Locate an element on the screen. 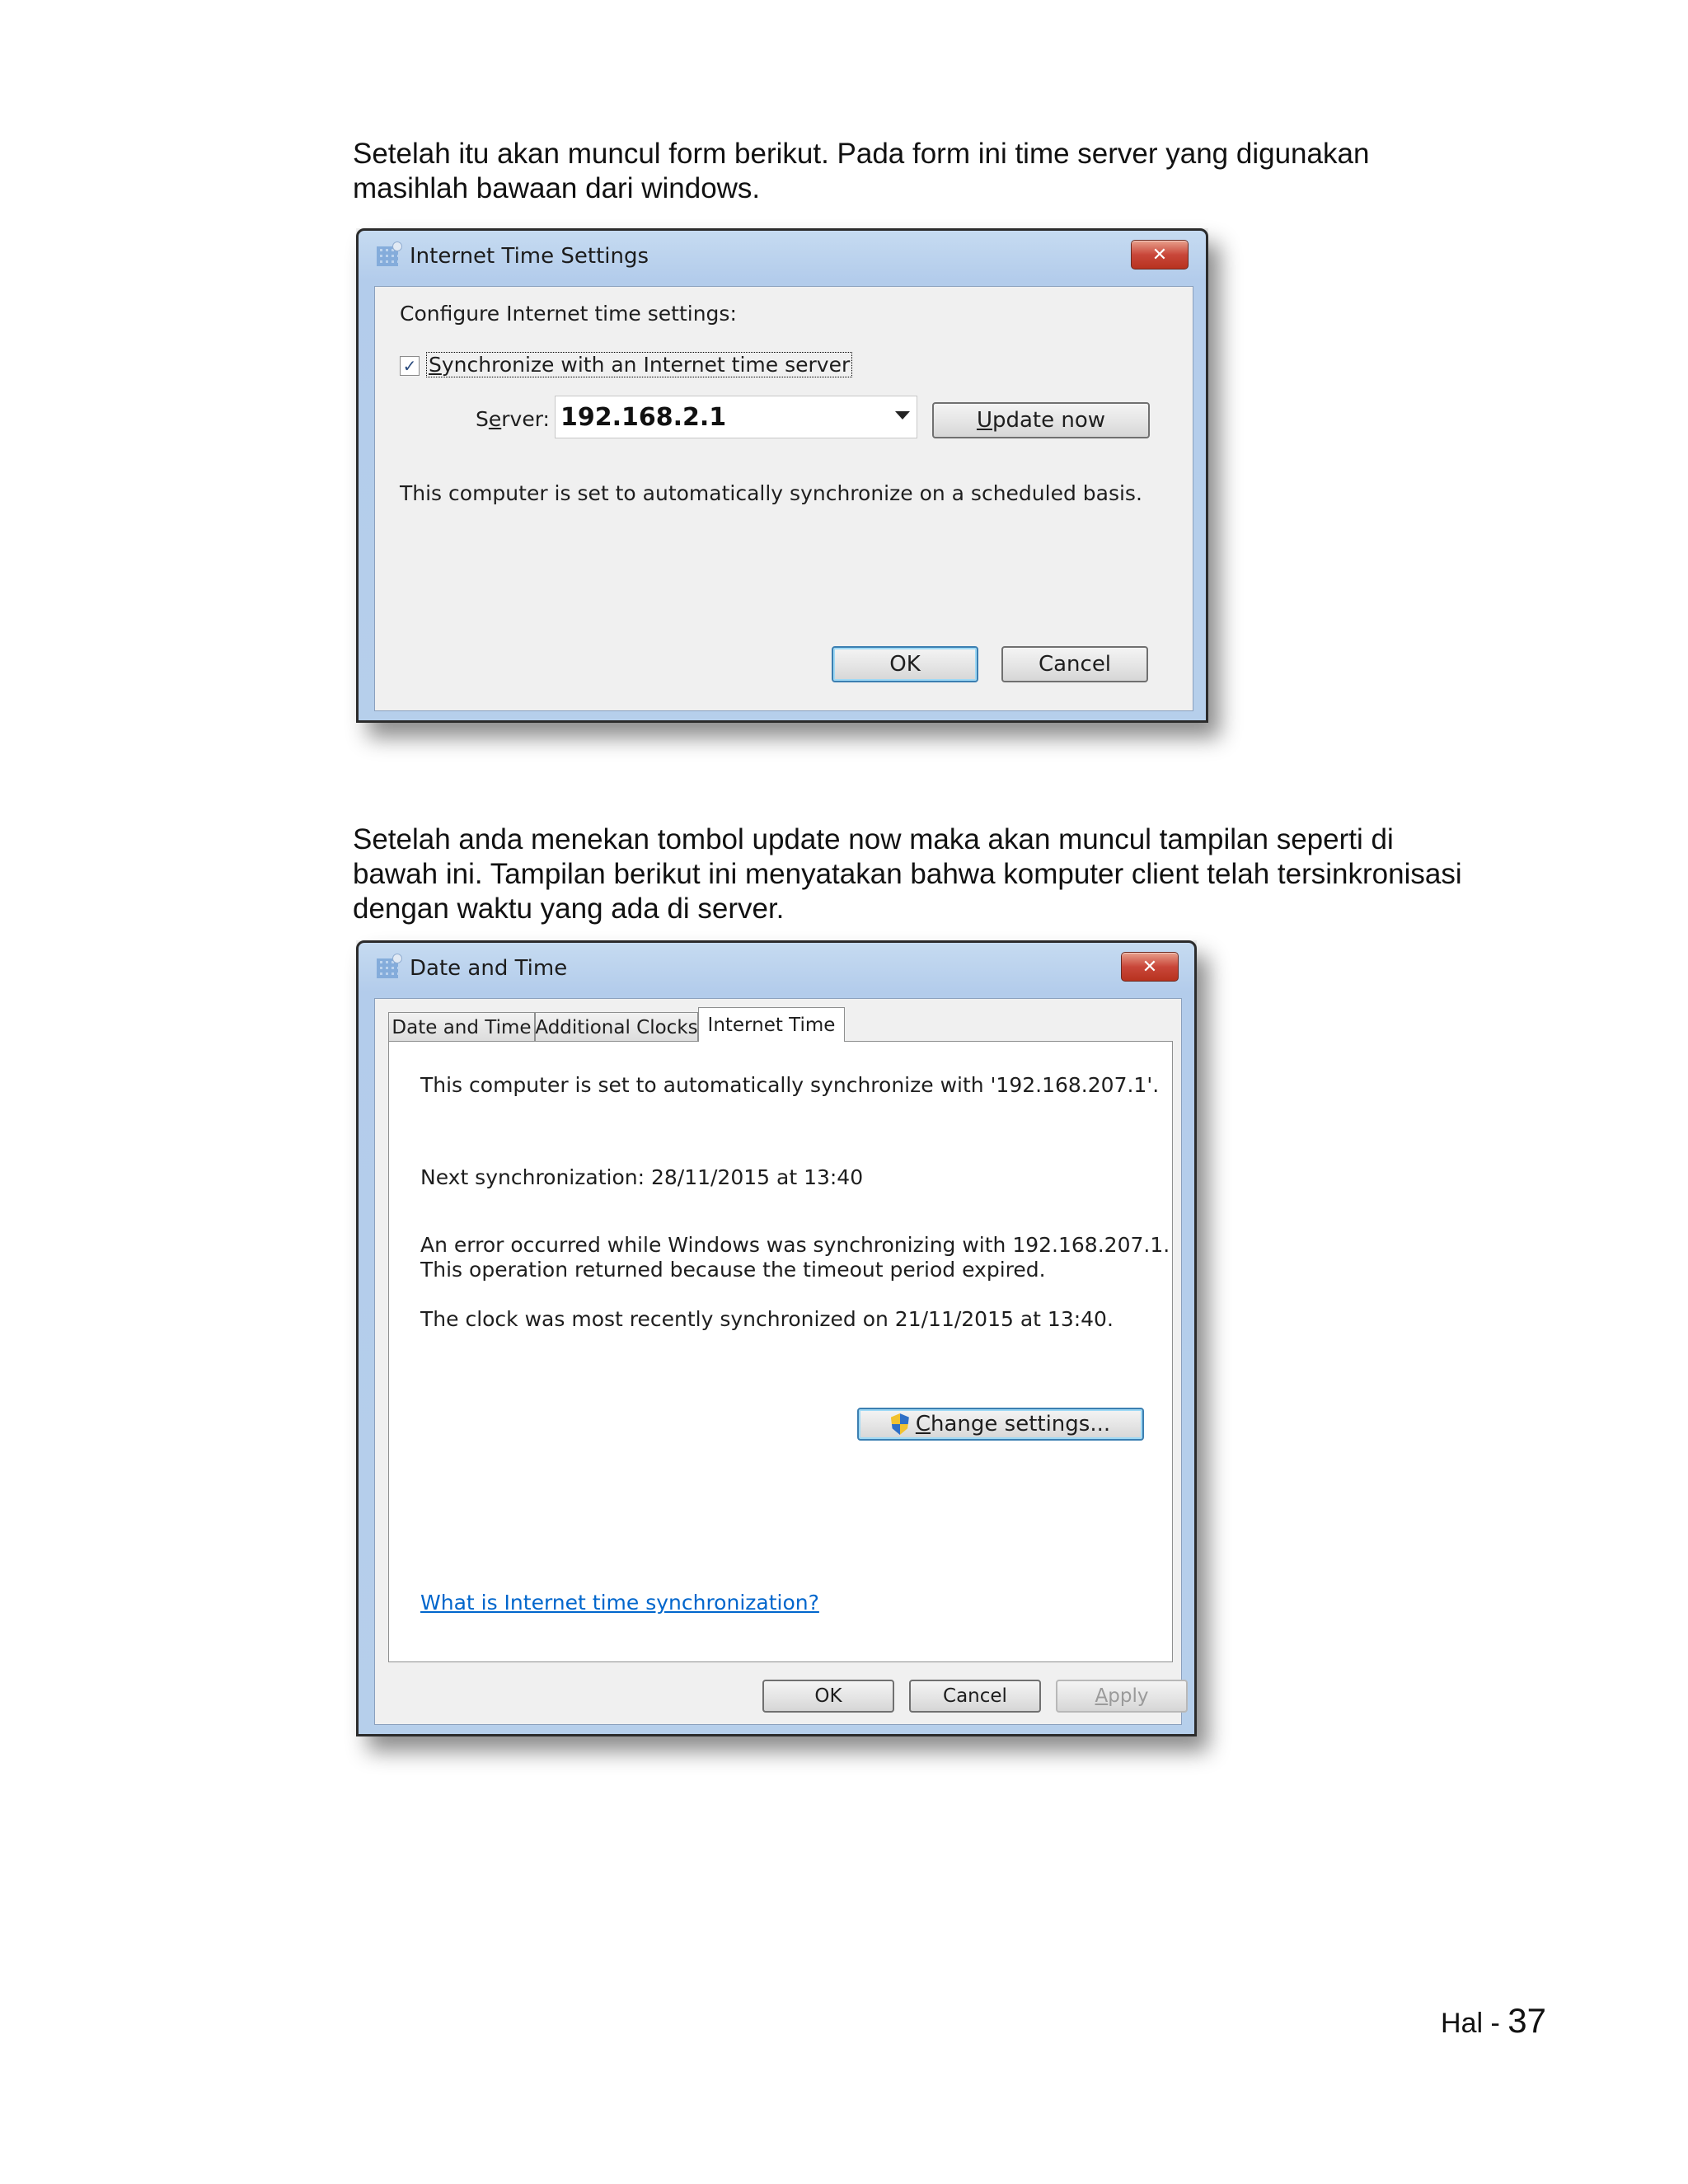 This screenshot has height=2184, width=1688. sync-label-text: ynchronize with an Internet time server is located at coordinates (646, 365).